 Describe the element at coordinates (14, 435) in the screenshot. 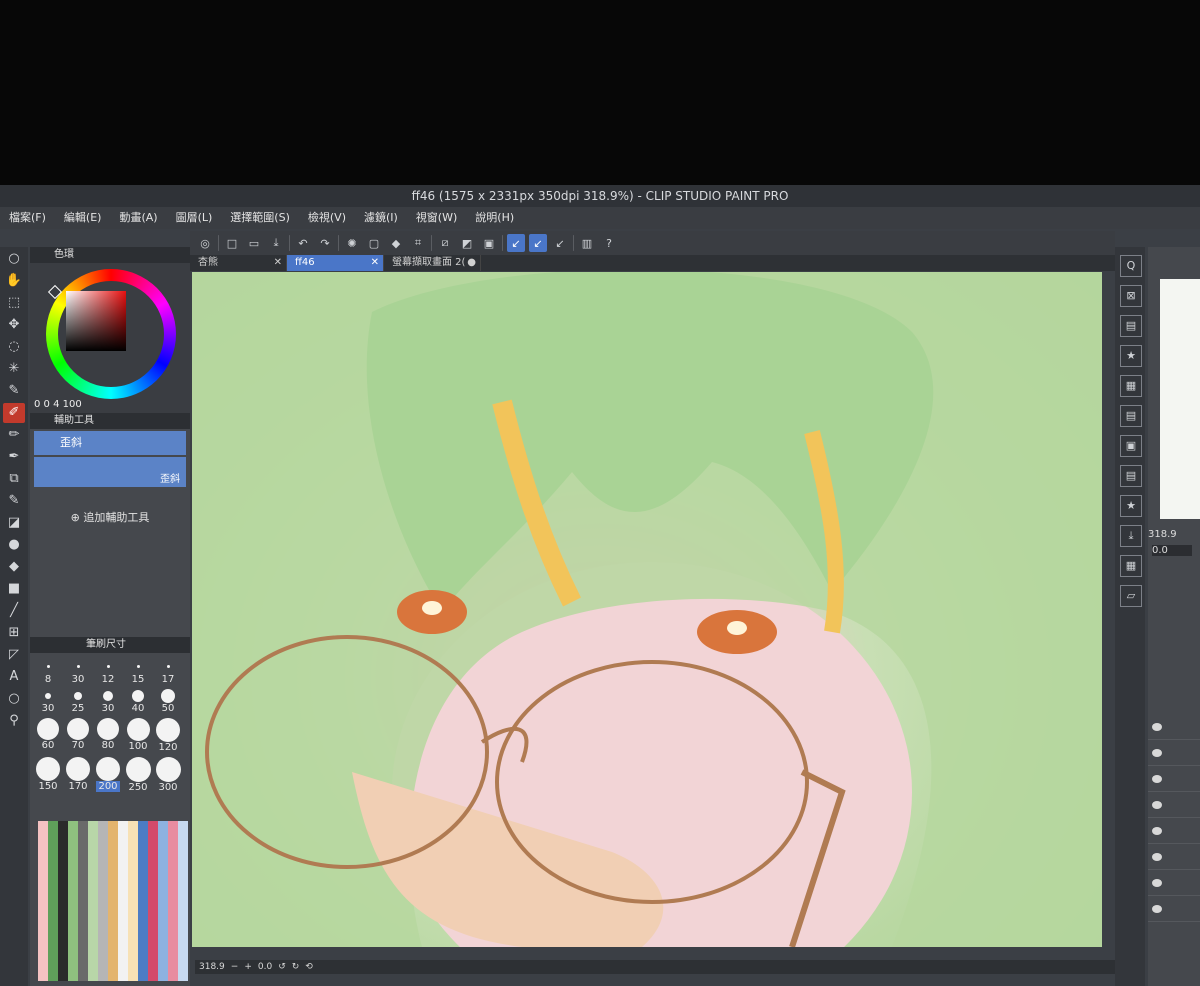

I see `pencil-icon: ✏` at that location.